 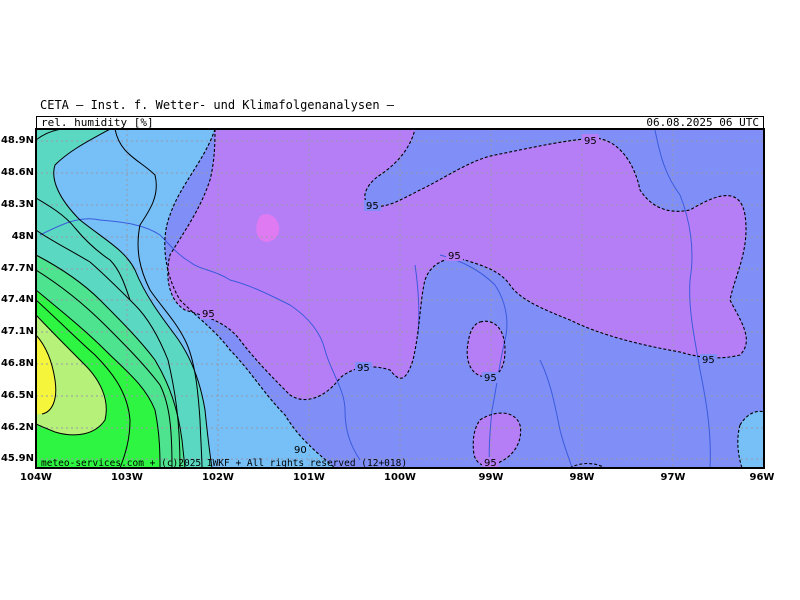 What do you see at coordinates (762, 477) in the screenshot?
I see `lon-tick: 96W` at bounding box center [762, 477].